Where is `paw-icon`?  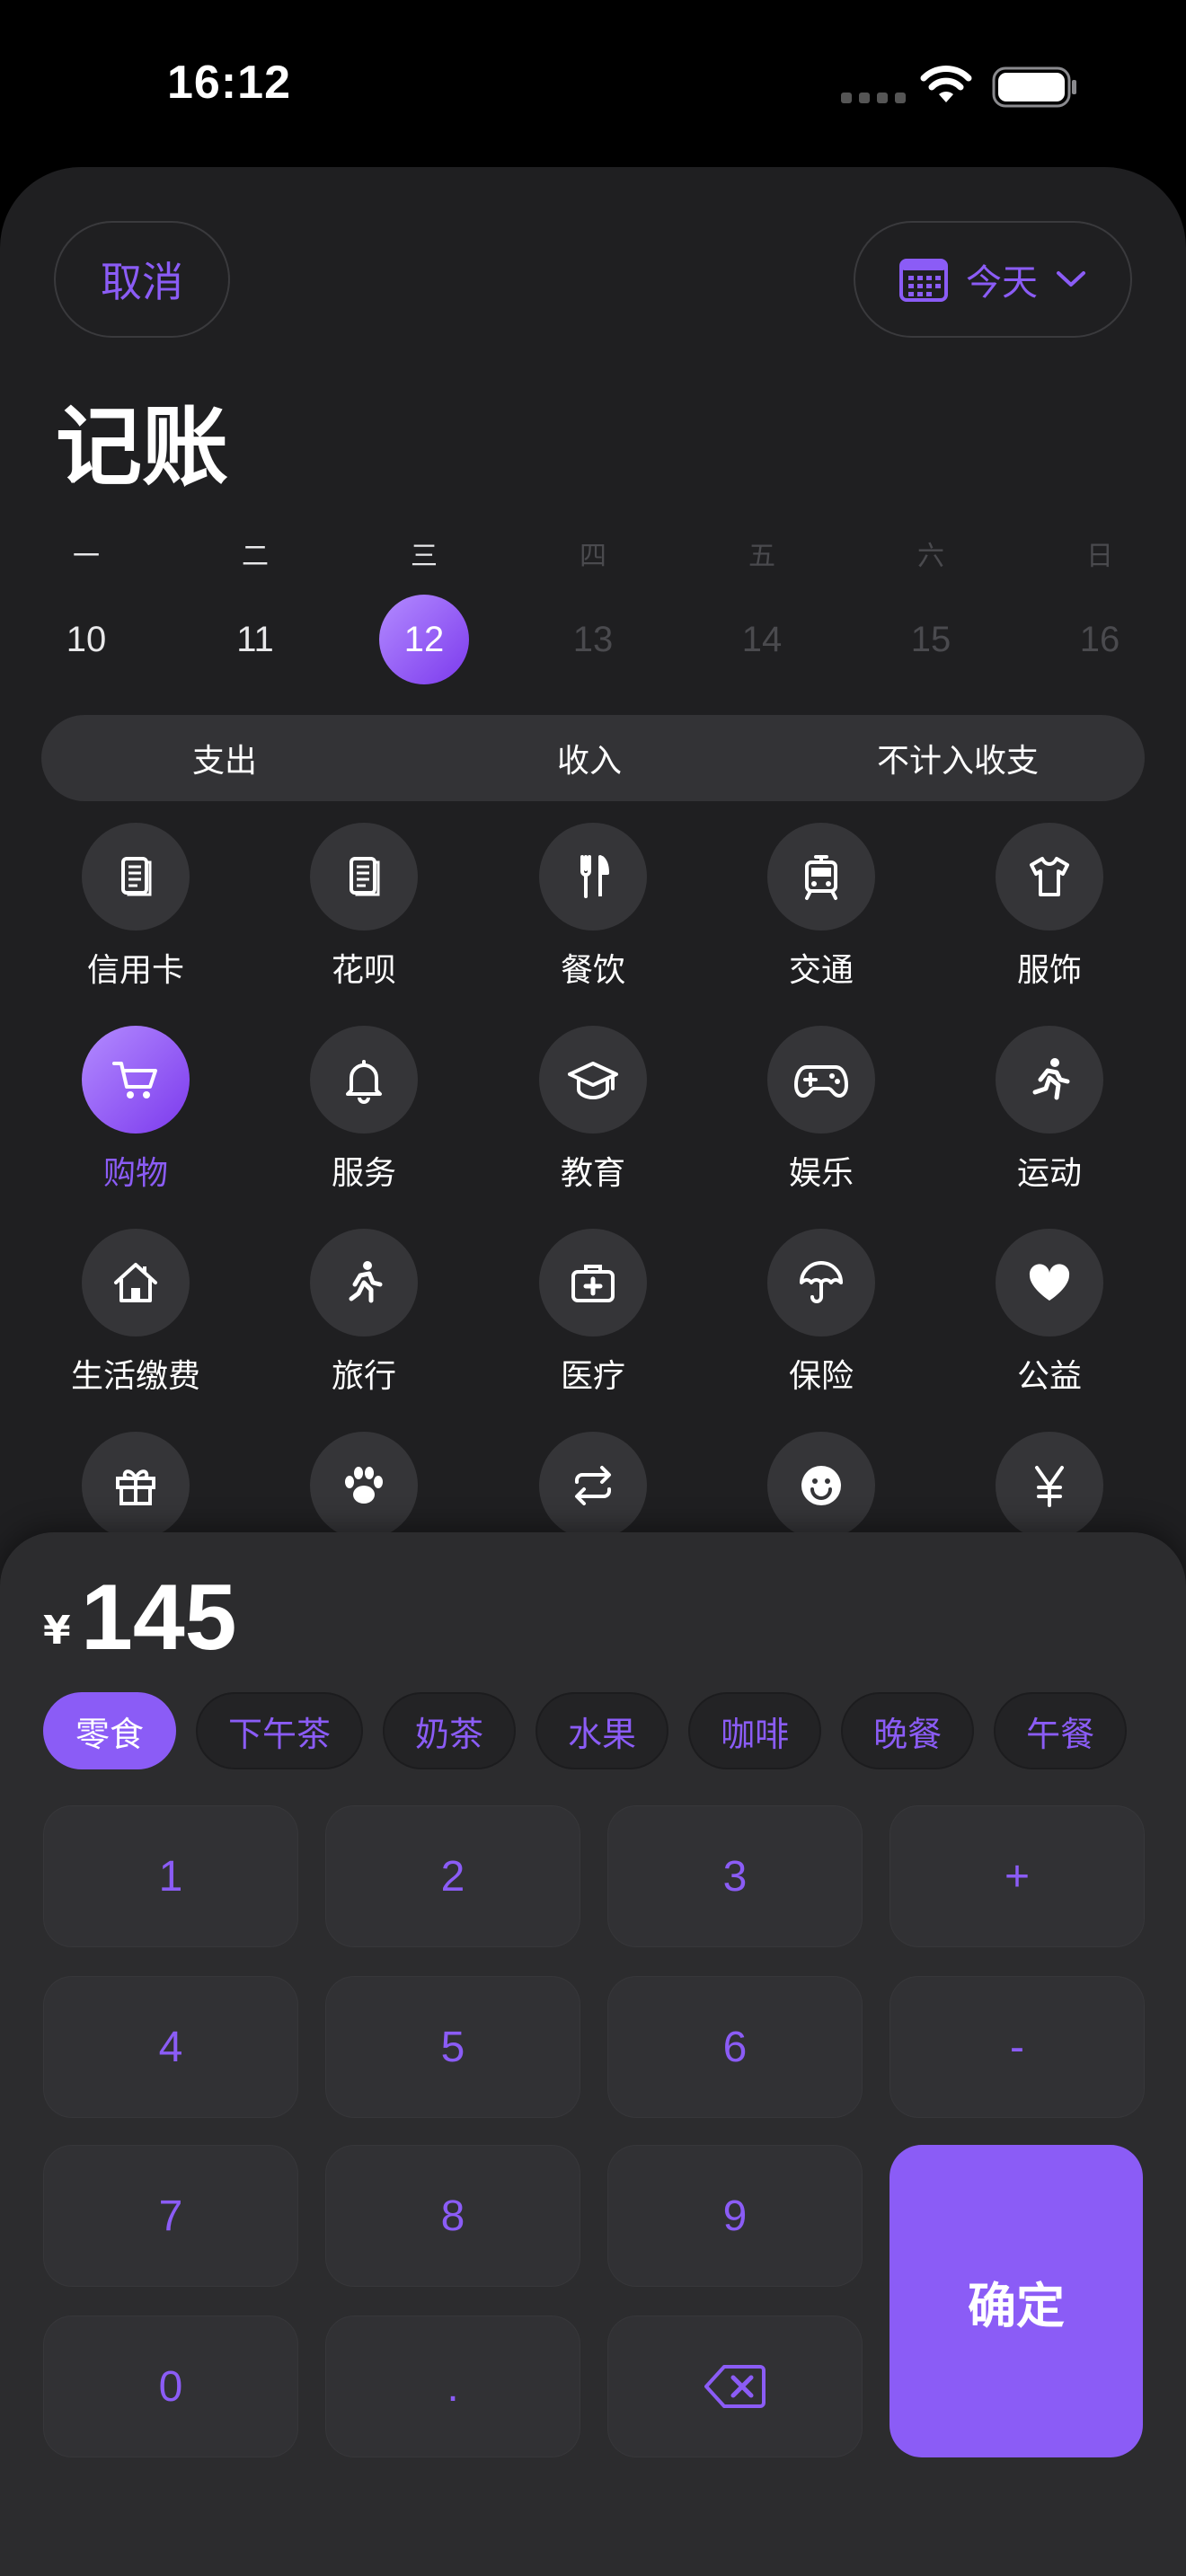 paw-icon is located at coordinates (364, 1485).